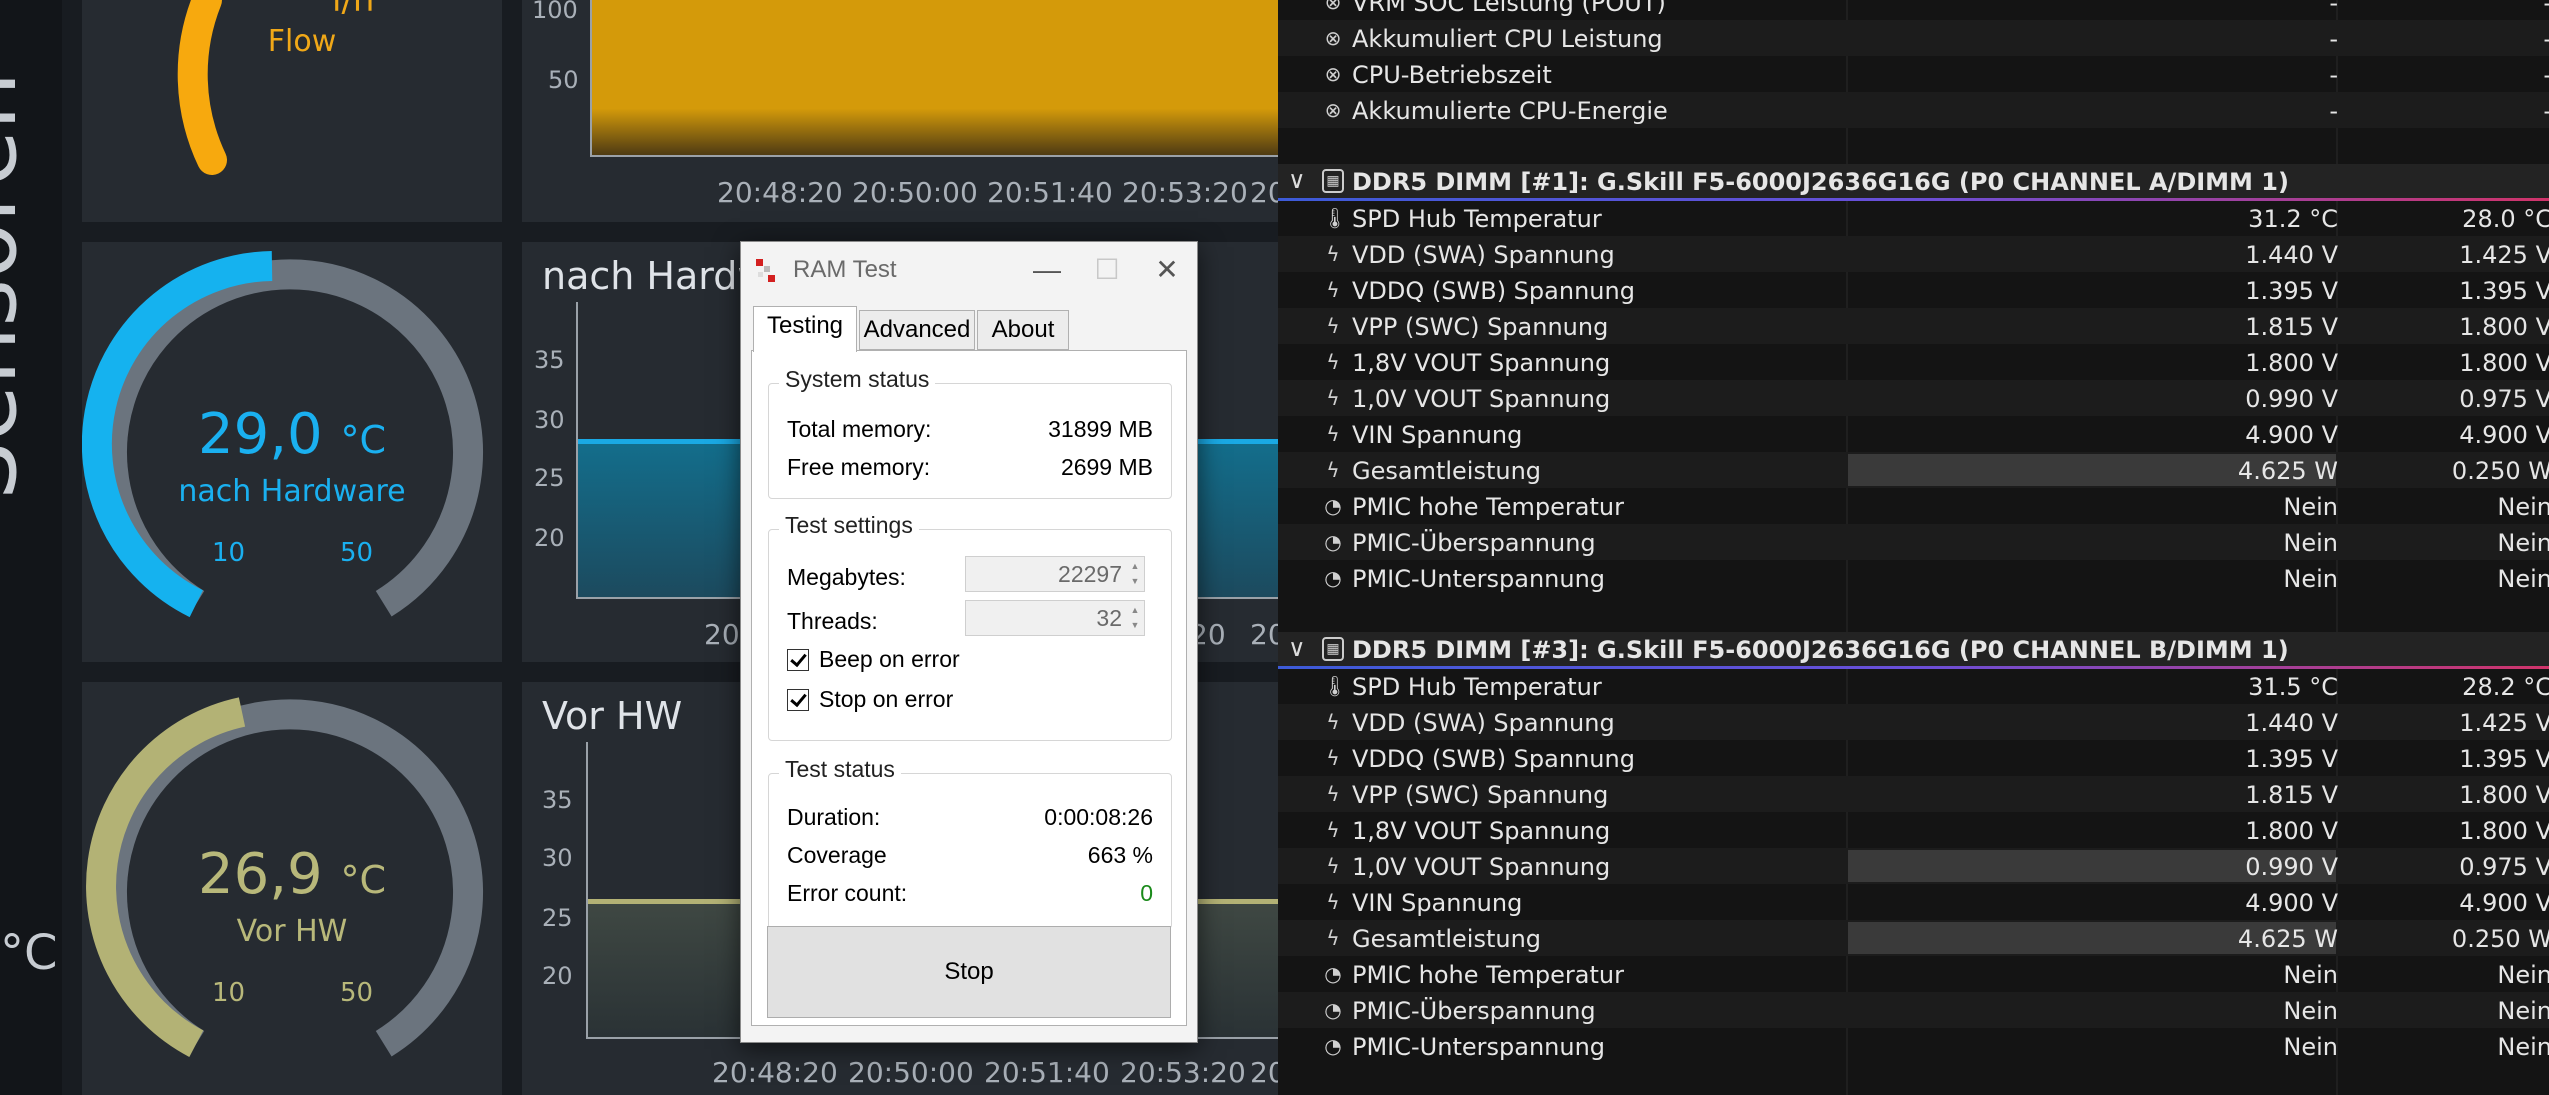 This screenshot has height=1095, width=2549. I want to click on sensor-name: VIN Spannung, so click(1437, 903).